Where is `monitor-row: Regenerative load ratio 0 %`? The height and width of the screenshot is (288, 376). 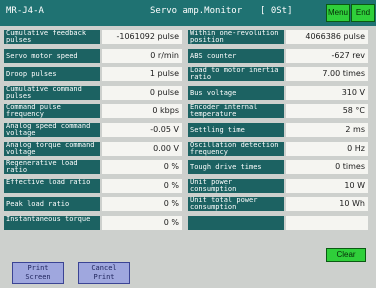 monitor-row: Regenerative load ratio 0 % is located at coordinates (97, 167).